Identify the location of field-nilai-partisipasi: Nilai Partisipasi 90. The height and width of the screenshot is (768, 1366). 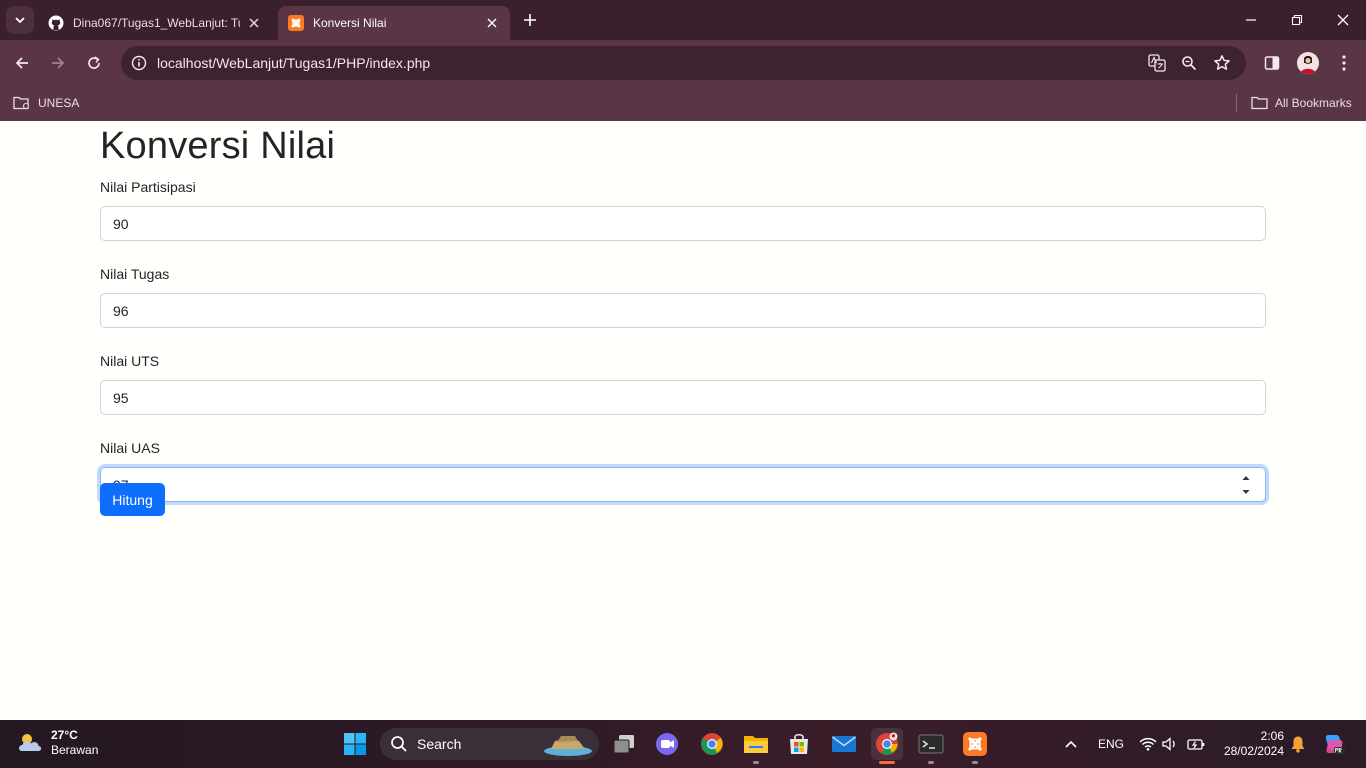
(683, 210).